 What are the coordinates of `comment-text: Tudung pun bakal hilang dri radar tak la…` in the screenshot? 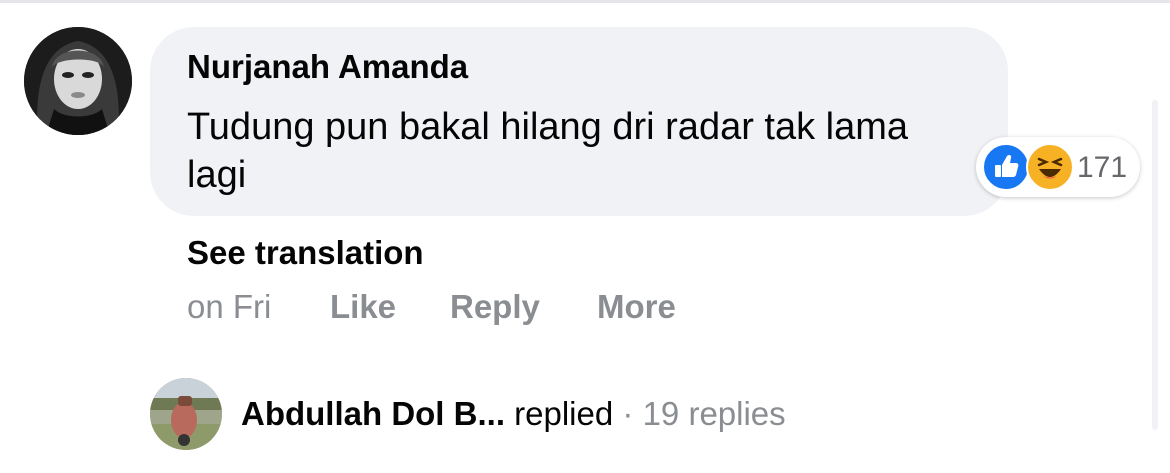 It's located at (548, 151).